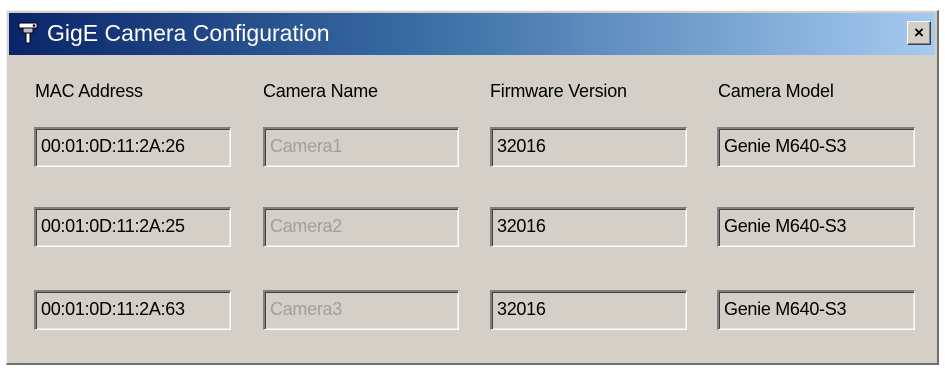 The image size is (945, 371). I want to click on title-bar: GigE Camera Configuration ×, so click(472, 34).